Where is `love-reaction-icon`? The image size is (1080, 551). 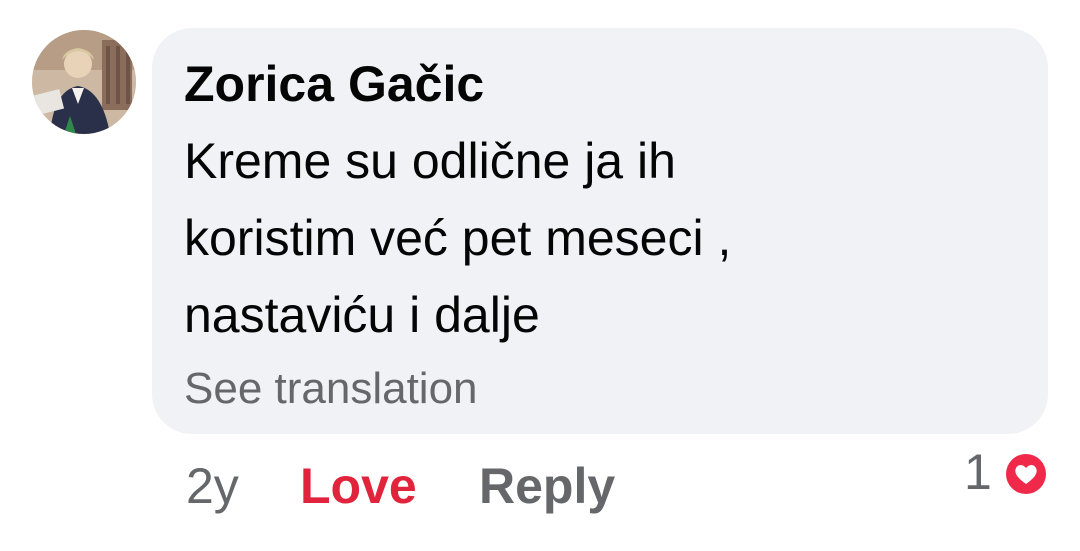 love-reaction-icon is located at coordinates (1026, 474).